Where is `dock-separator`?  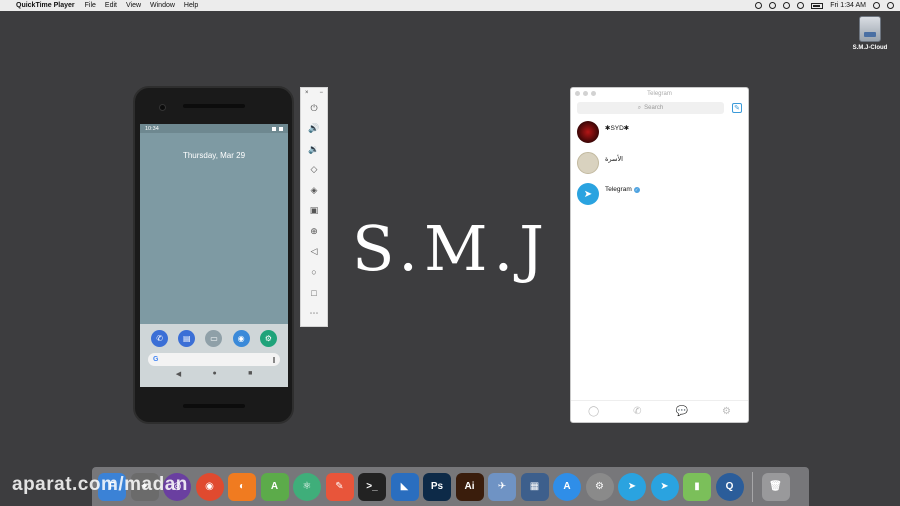
dock-separator is located at coordinates (752, 486).